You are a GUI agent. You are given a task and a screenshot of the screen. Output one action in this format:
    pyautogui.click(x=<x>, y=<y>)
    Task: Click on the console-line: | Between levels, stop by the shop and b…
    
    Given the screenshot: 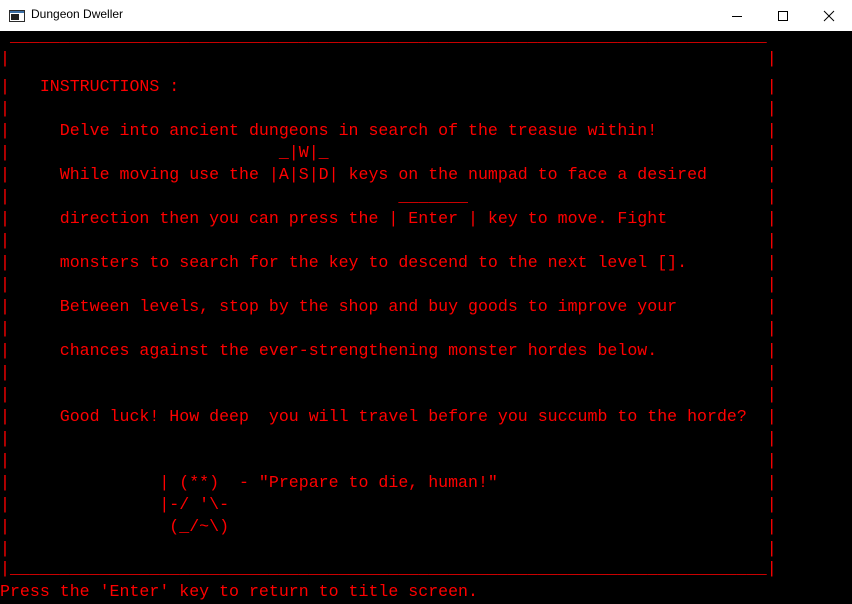 What is the action you would take?
    pyautogui.click(x=388, y=306)
    